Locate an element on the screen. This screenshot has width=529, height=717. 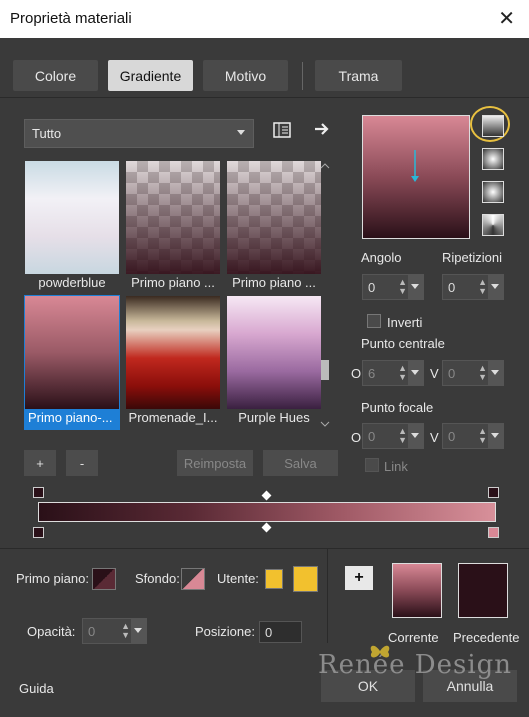
center-h-spinner: 6 ▲ ▼ is located at coordinates (393, 373).